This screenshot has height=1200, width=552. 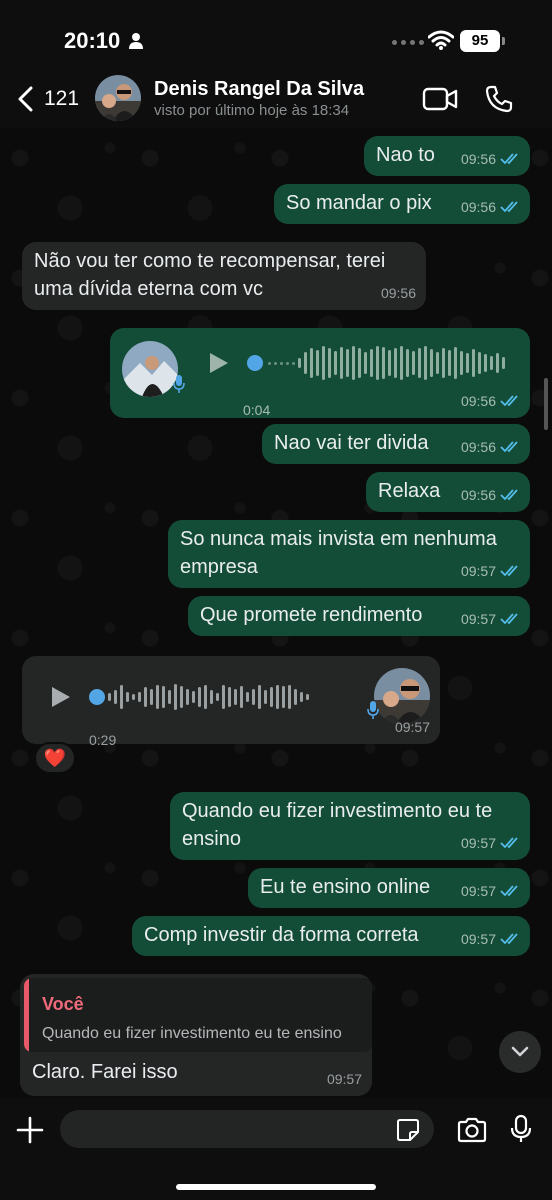 I want to click on chat-scrollbar, so click(x=546, y=404).